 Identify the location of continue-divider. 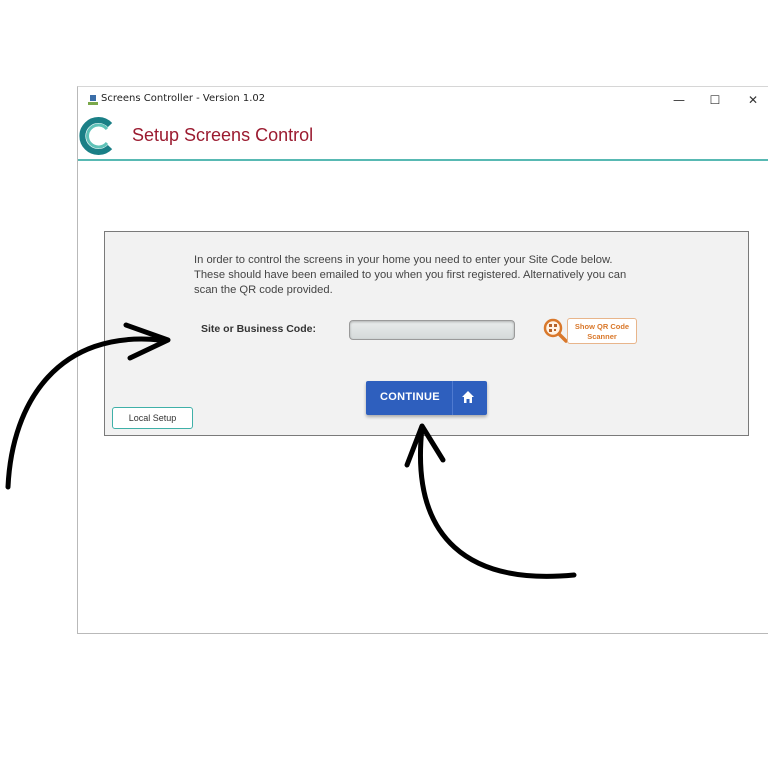
(452, 398).